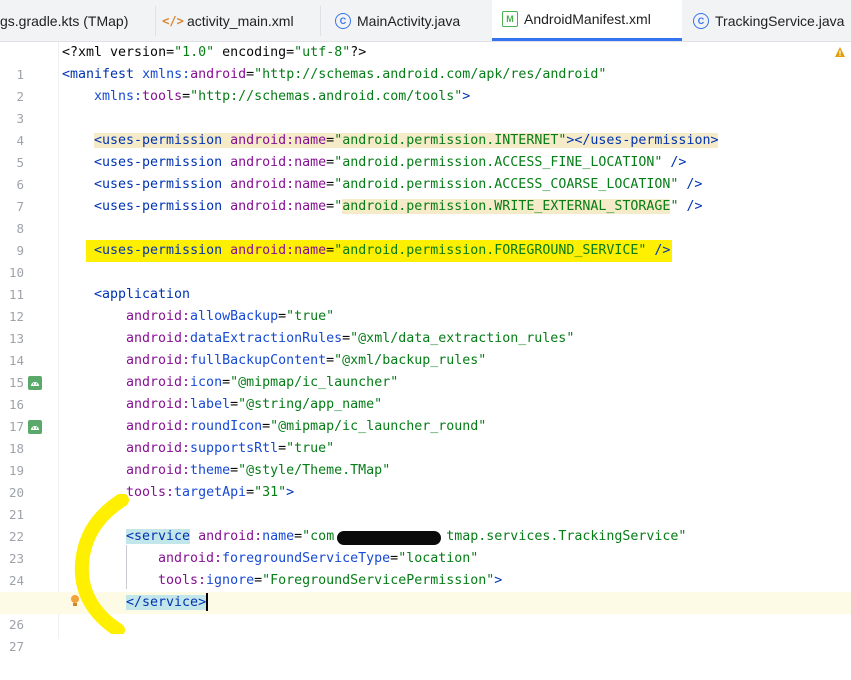 This screenshot has height=680, width=851. I want to click on tab-main-activity-java: C MainActivity.java, so click(410, 20).